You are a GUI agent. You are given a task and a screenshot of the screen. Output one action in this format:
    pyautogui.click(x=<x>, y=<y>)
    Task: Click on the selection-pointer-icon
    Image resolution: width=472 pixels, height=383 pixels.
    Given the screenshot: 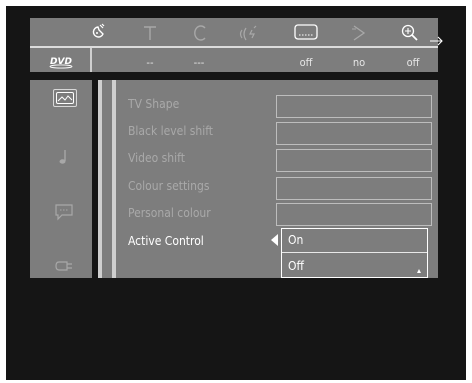 What is the action you would take?
    pyautogui.click(x=274, y=240)
    